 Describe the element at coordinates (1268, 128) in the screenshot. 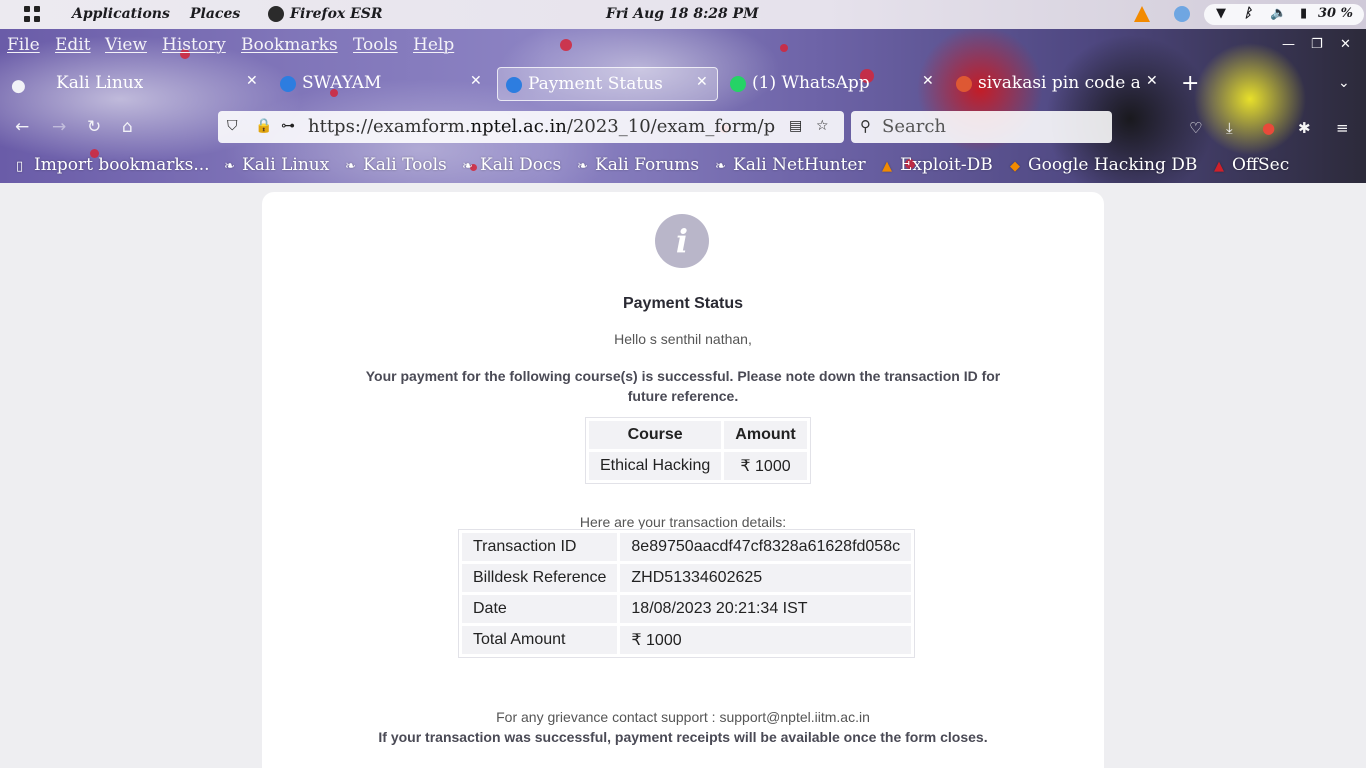

I see `extension-icon: ●` at that location.